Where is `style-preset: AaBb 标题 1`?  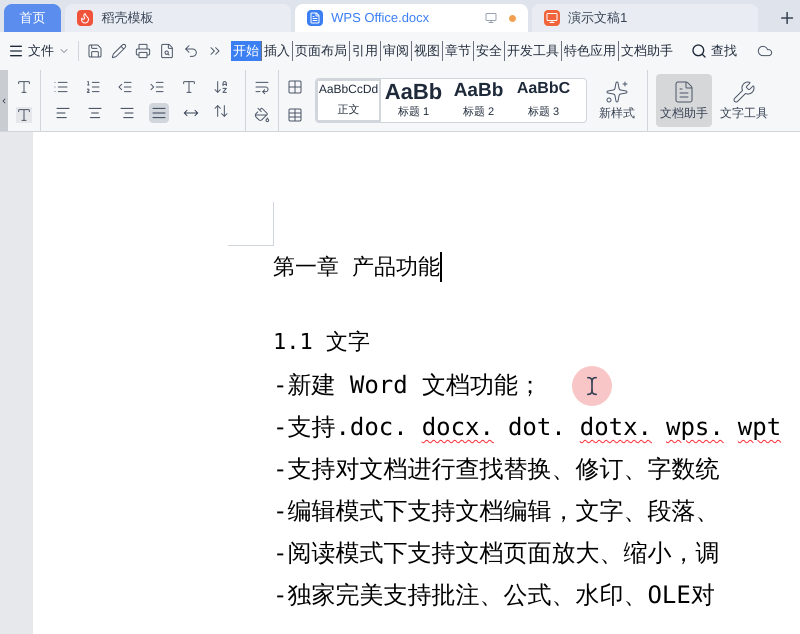 style-preset: AaBb 标题 1 is located at coordinates (413, 100).